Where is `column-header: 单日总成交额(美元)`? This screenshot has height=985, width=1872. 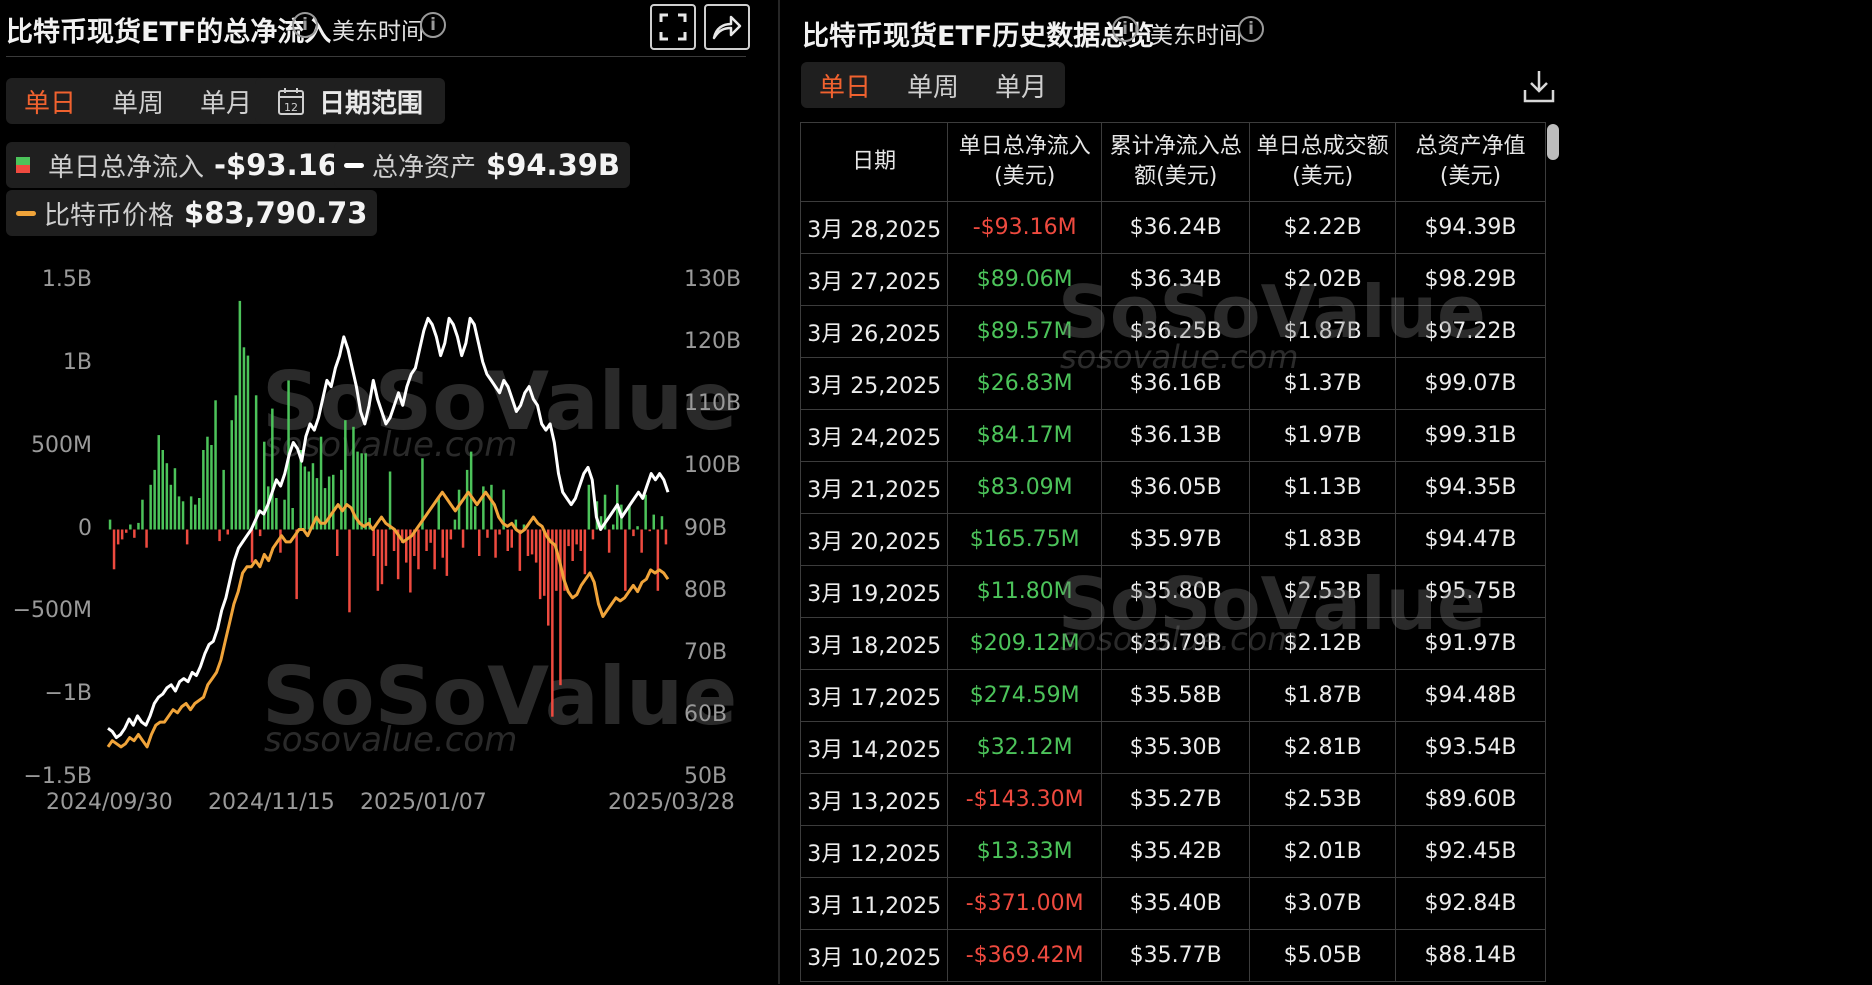 column-header: 单日总成交额(美元) is located at coordinates (1322, 162).